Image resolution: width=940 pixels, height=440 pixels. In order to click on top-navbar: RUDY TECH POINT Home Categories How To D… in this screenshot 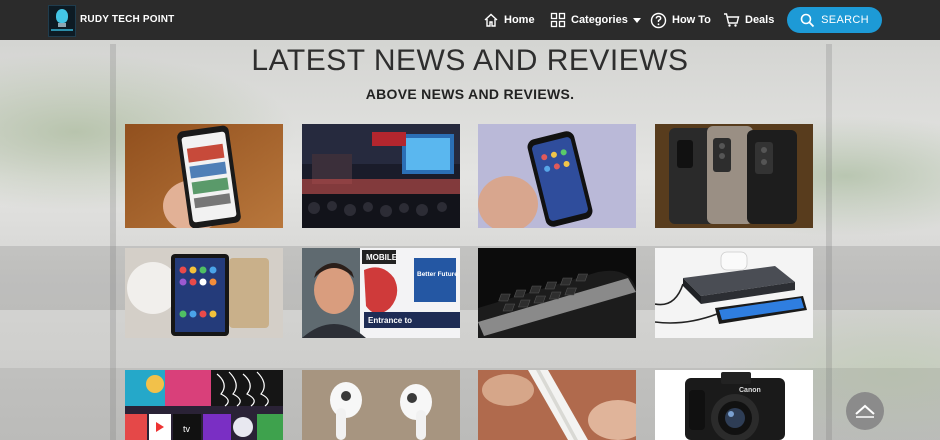, I will do `click(470, 20)`.